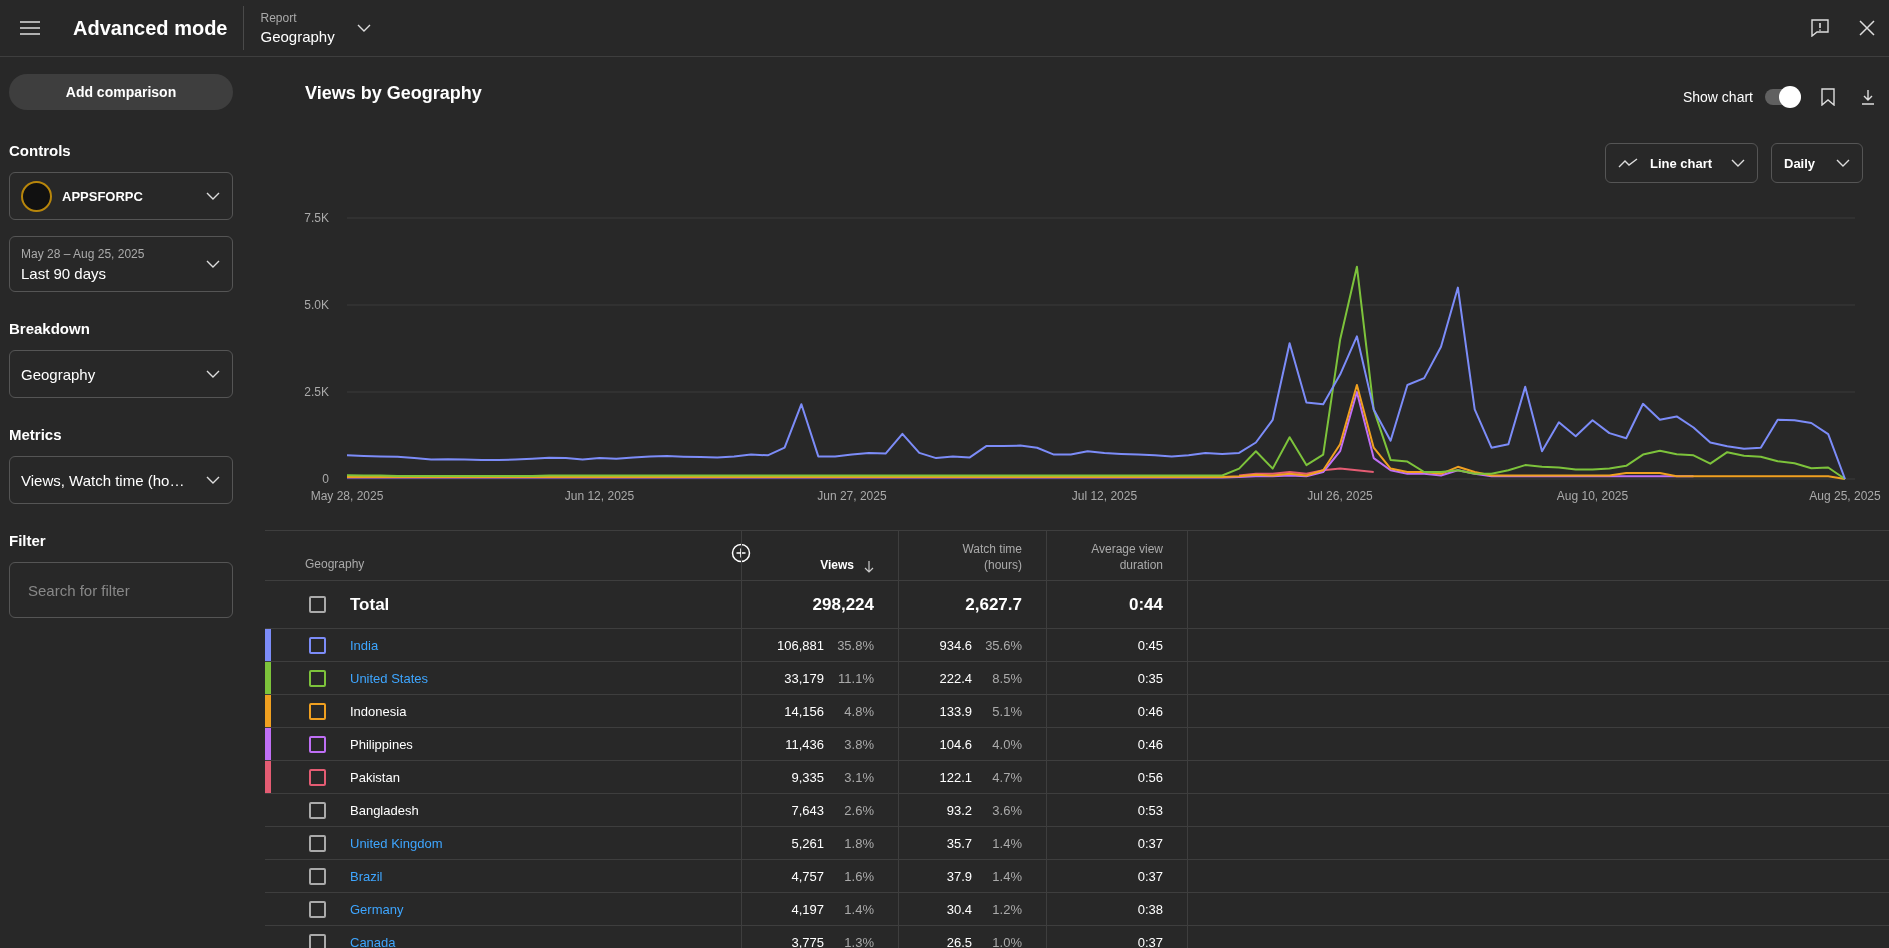 The image size is (1889, 948). Describe the element at coordinates (955, 777) in the screenshot. I see `table-cell: 122.1` at that location.